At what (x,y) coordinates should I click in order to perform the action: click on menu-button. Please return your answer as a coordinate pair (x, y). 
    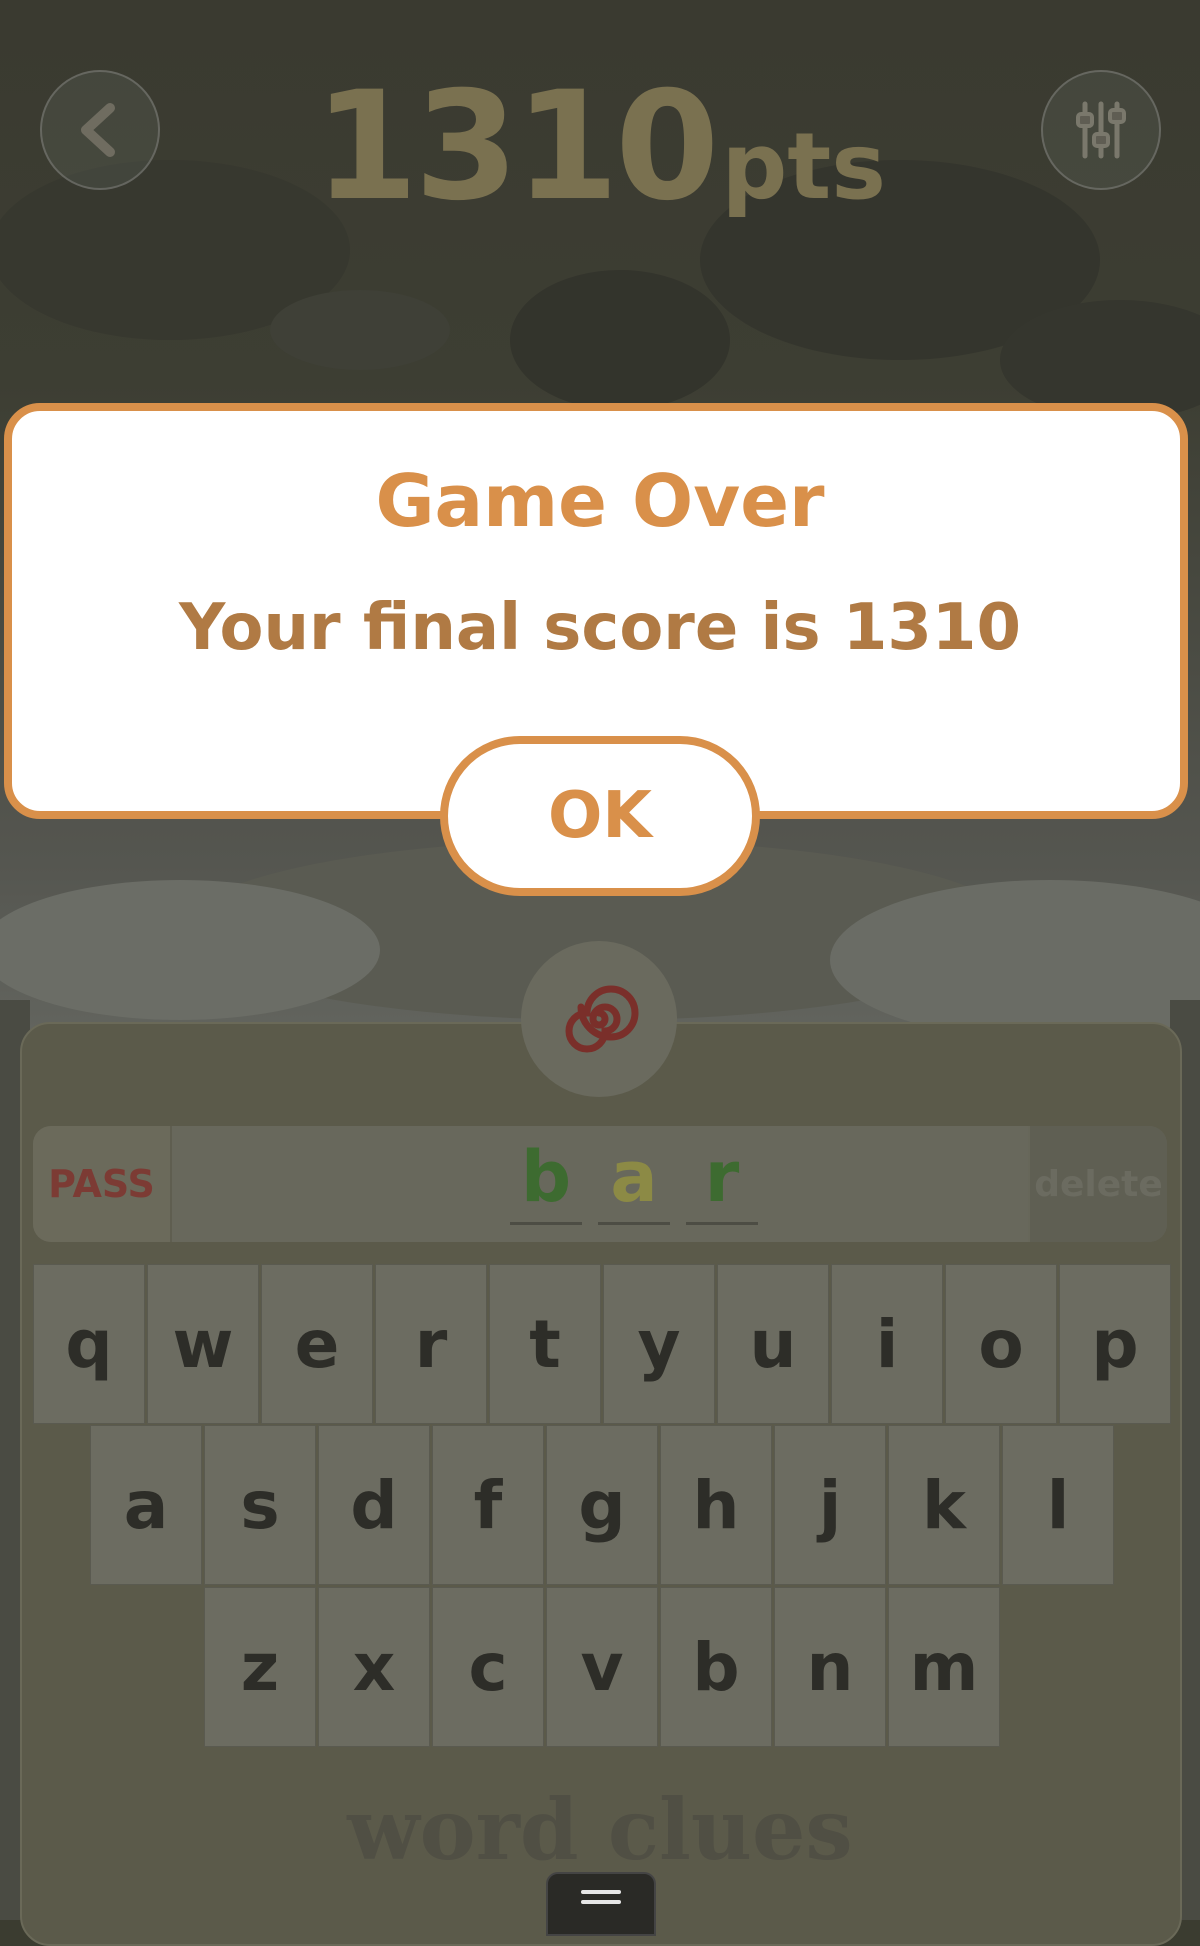
    Looking at the image, I should click on (601, 1904).